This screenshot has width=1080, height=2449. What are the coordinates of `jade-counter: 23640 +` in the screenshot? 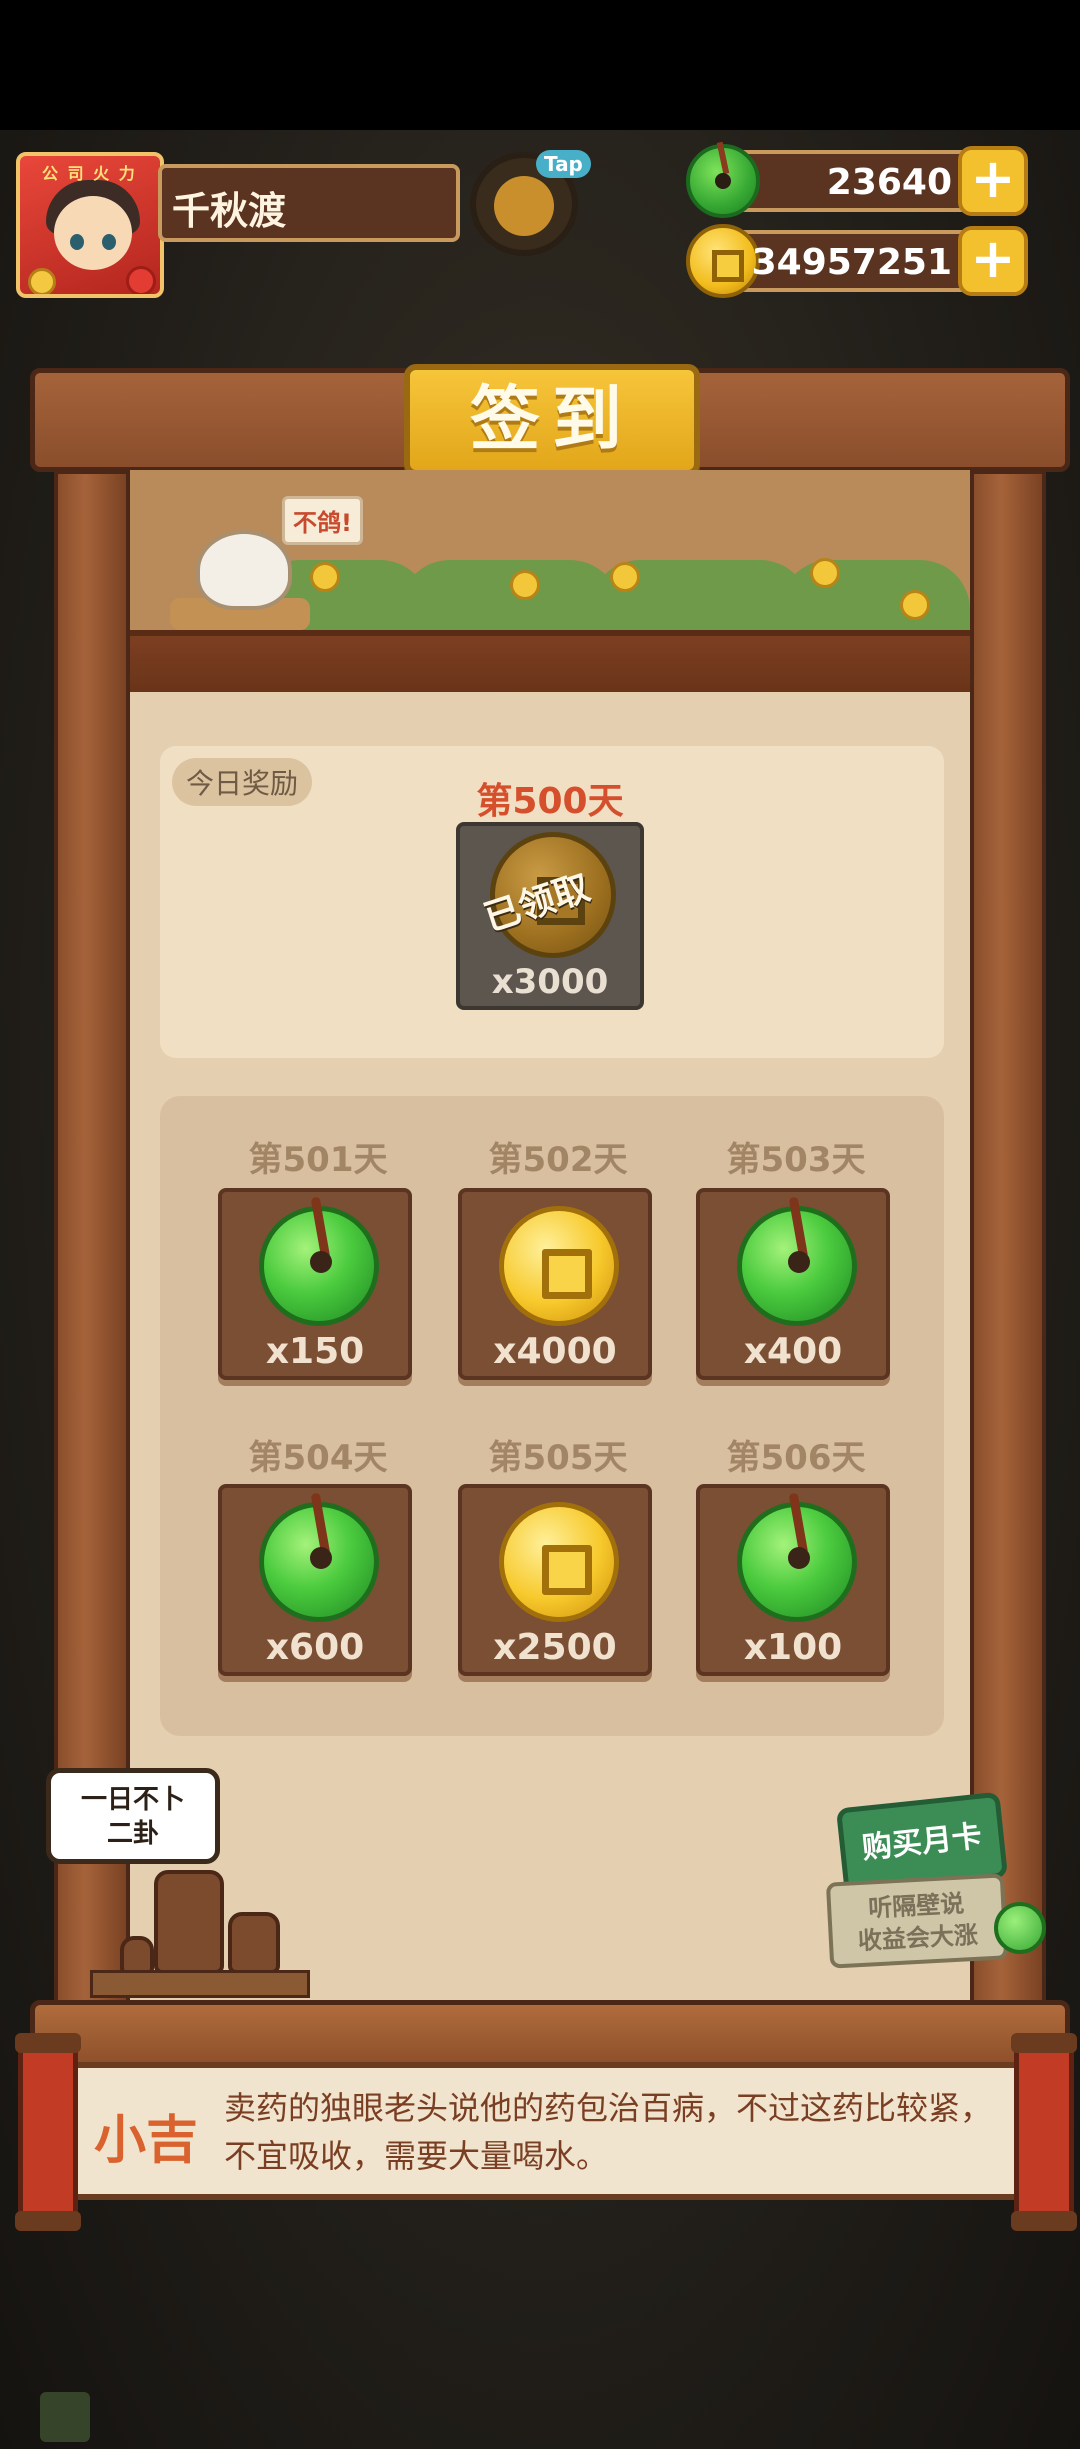 It's located at (857, 181).